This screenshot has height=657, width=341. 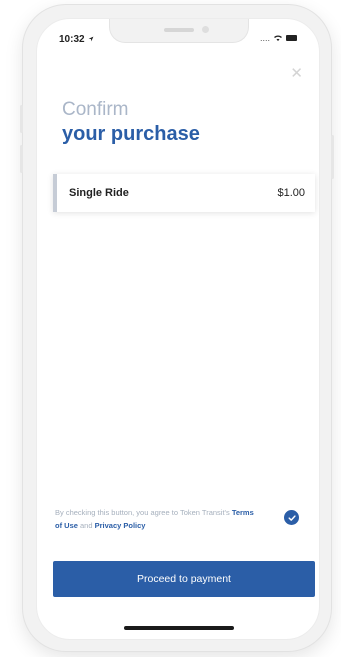 What do you see at coordinates (296, 73) in the screenshot?
I see `close-icon: ✕` at bounding box center [296, 73].